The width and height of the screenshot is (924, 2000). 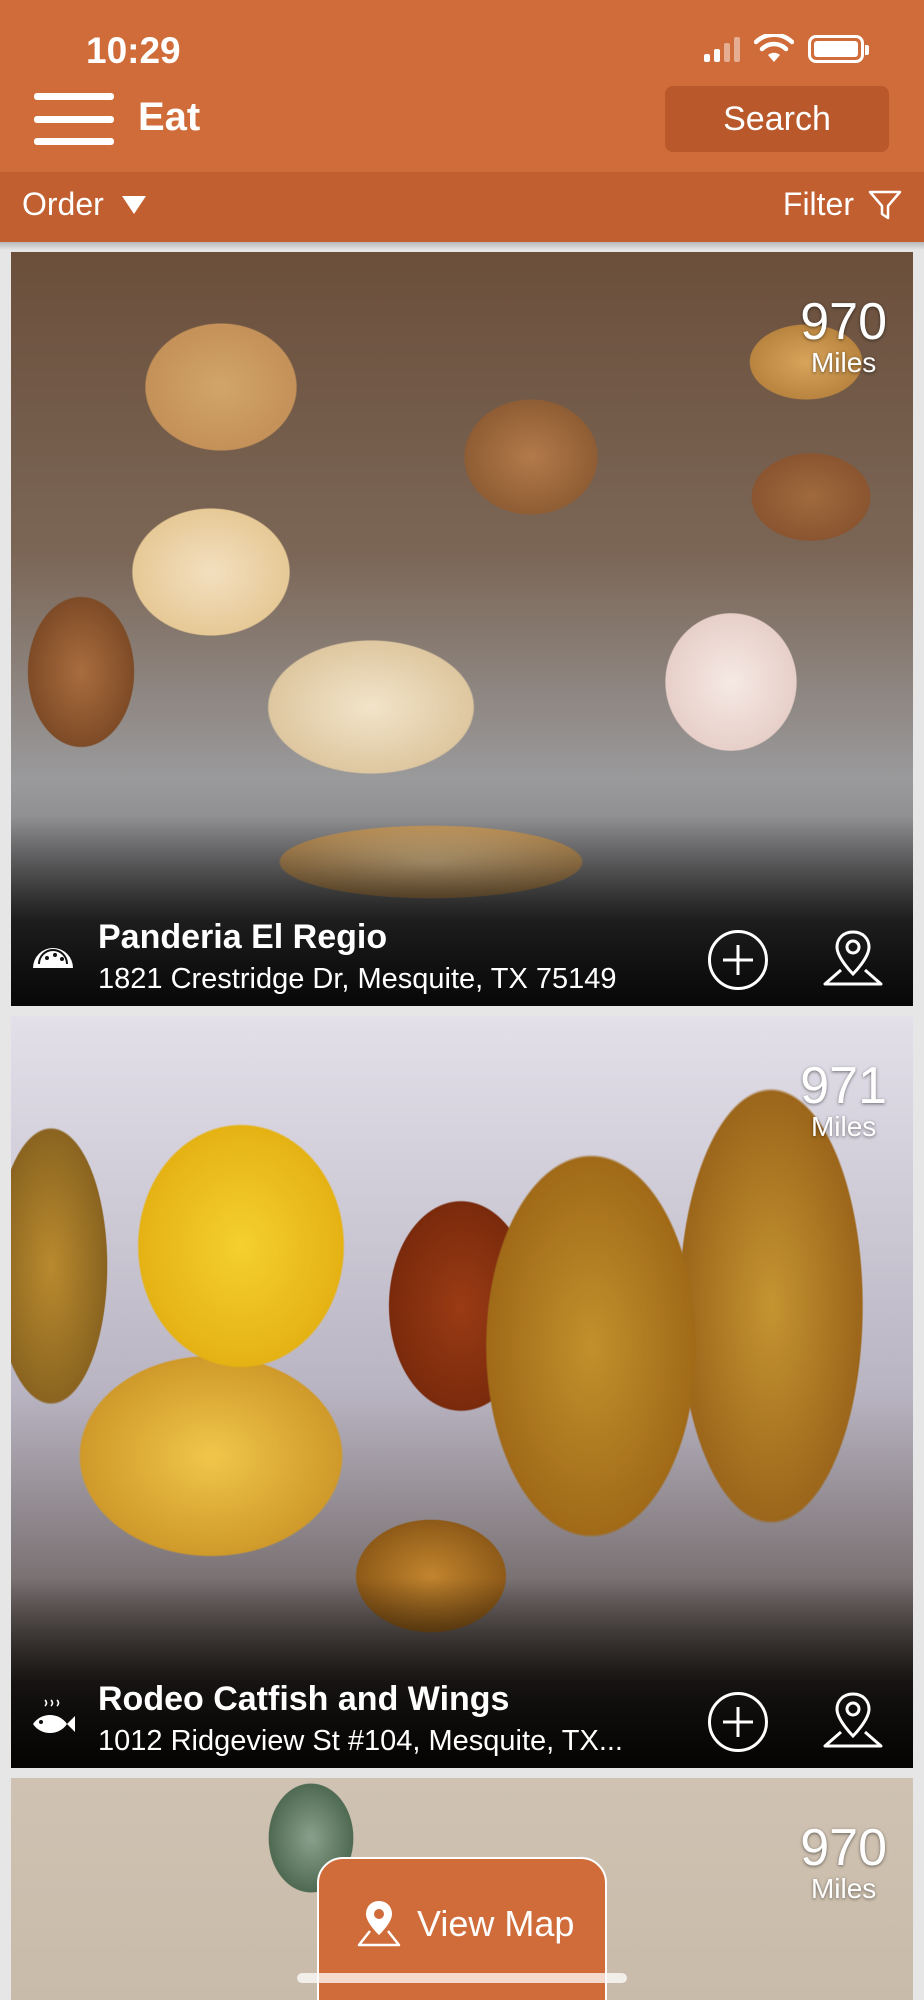 I want to click on wifi-icon, so click(x=774, y=48).